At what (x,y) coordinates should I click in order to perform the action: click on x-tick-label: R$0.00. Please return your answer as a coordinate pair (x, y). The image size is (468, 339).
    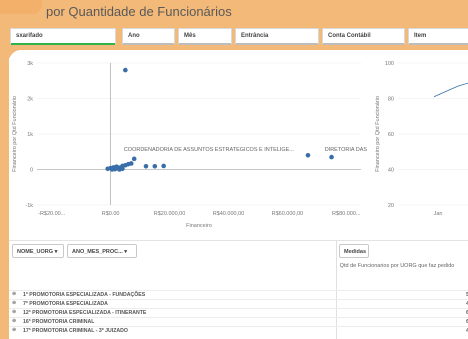
    Looking at the image, I should click on (111, 214).